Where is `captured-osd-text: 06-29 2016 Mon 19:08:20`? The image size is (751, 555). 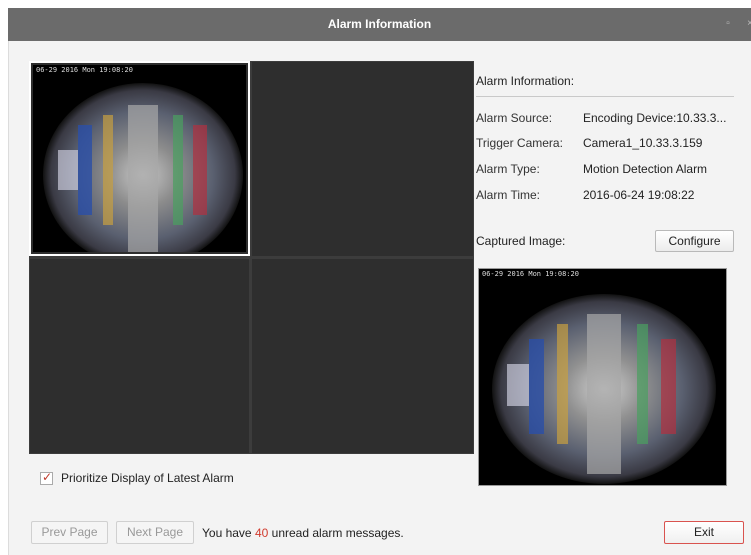 captured-osd-text: 06-29 2016 Mon 19:08:20 is located at coordinates (530, 274).